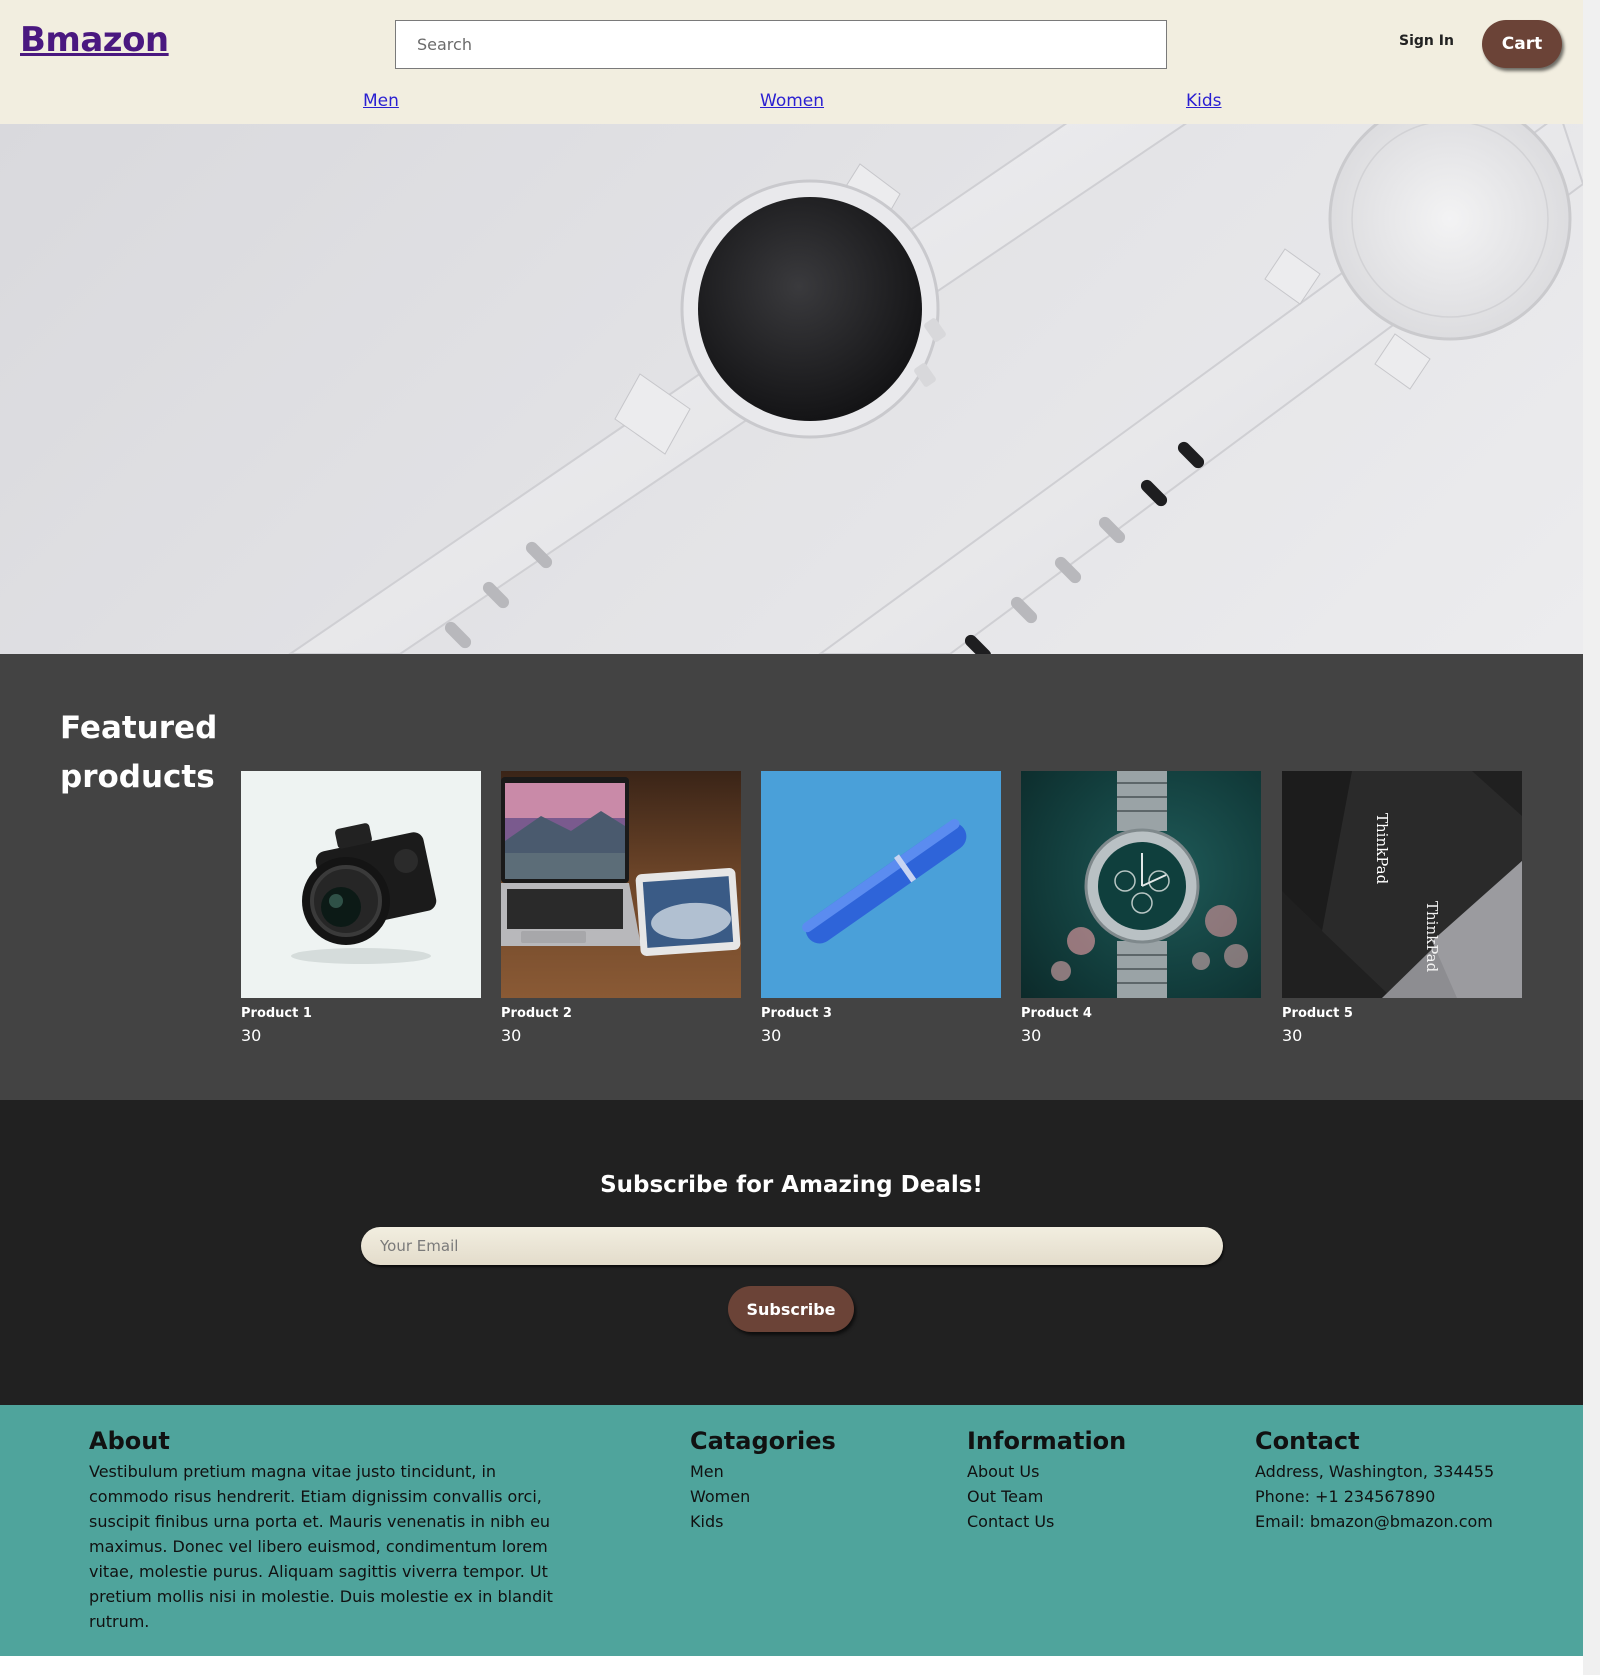 The height and width of the screenshot is (1675, 1600). What do you see at coordinates (1141, 884) in the screenshot?
I see `wristwatch-photo` at bounding box center [1141, 884].